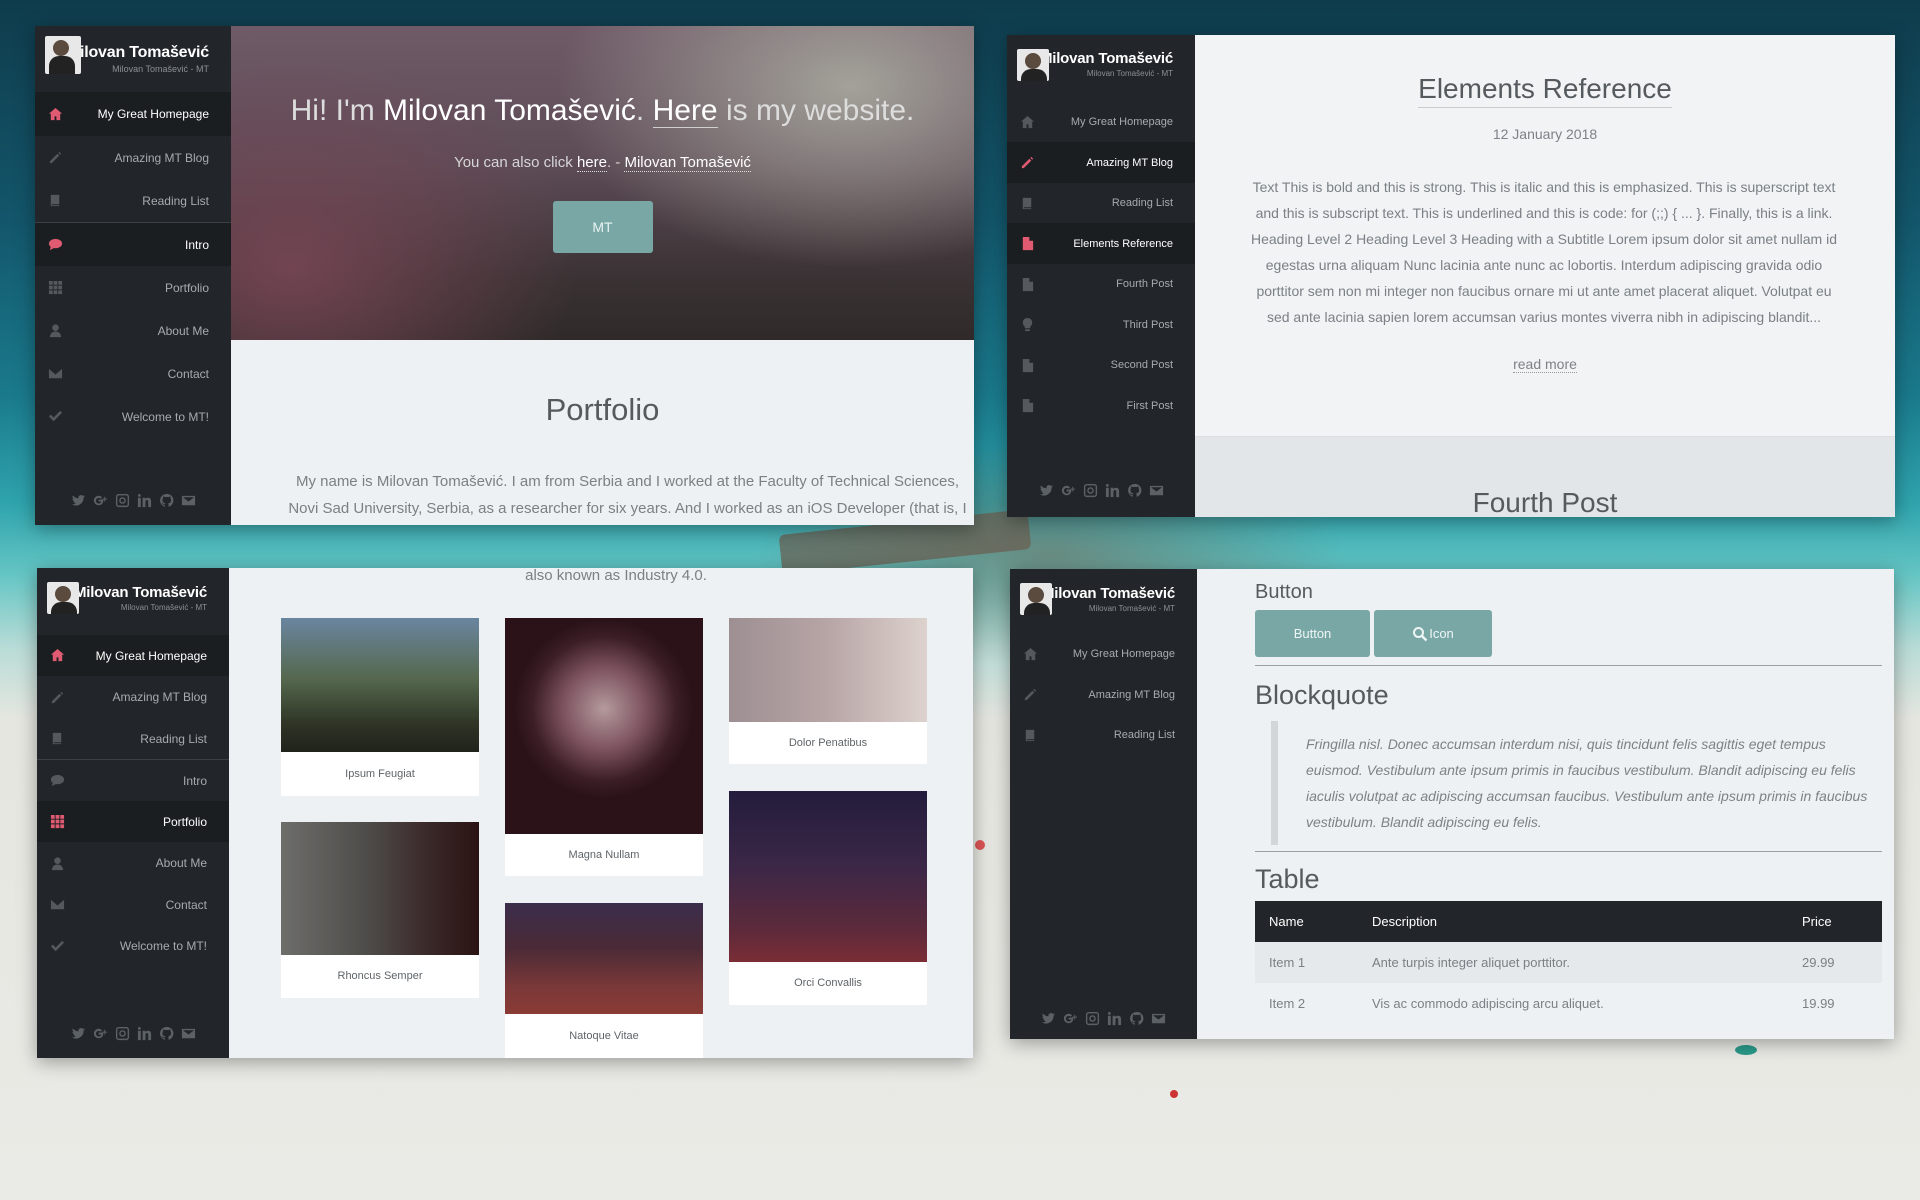 The height and width of the screenshot is (1200, 1920). What do you see at coordinates (1573, 921) in the screenshot?
I see `table-header-description: Description` at bounding box center [1573, 921].